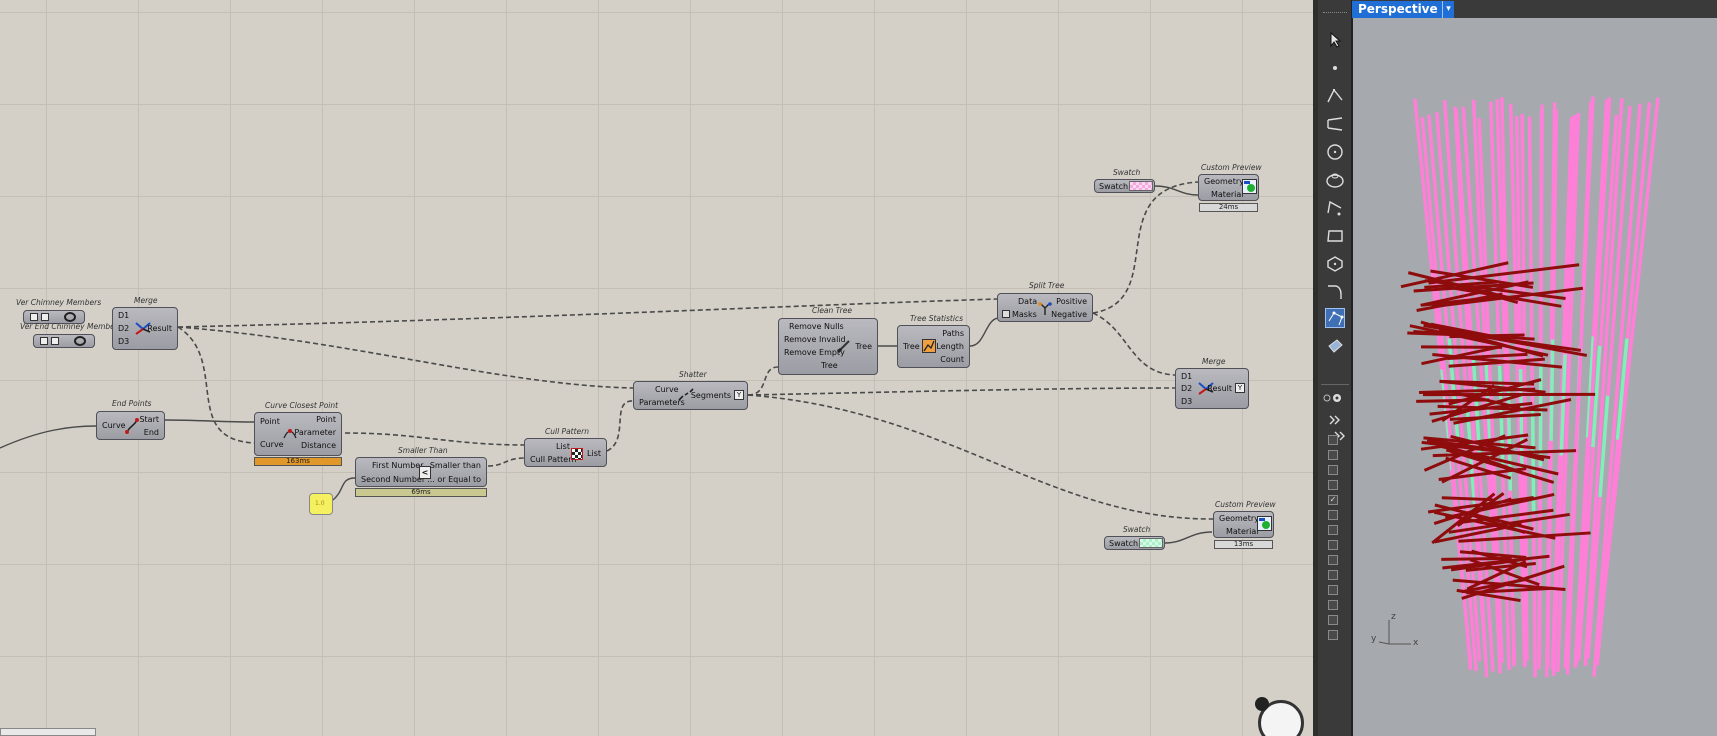 The width and height of the screenshot is (1717, 736). What do you see at coordinates (1186, 376) in the screenshot?
I see `merge-b-d1: D1` at bounding box center [1186, 376].